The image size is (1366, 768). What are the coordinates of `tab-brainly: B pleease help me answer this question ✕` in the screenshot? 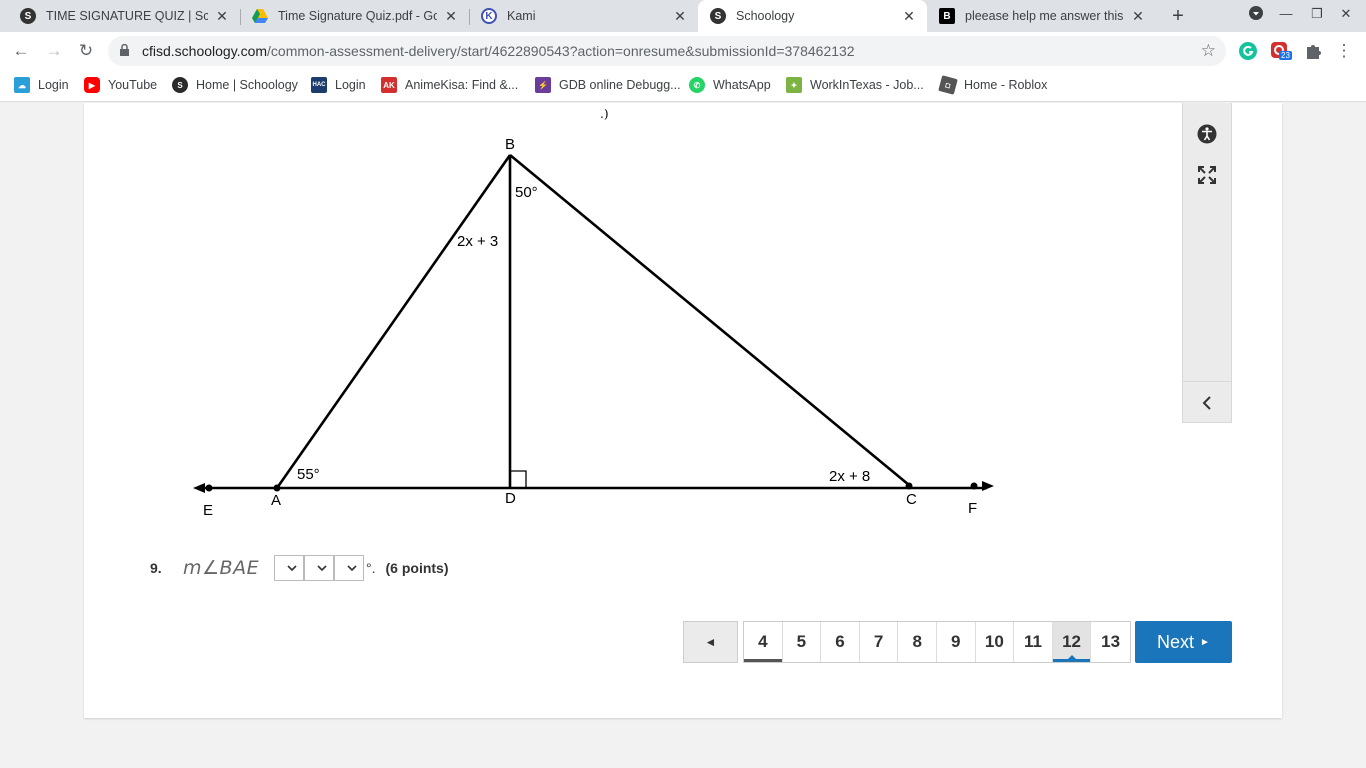 It's located at (1041, 16).